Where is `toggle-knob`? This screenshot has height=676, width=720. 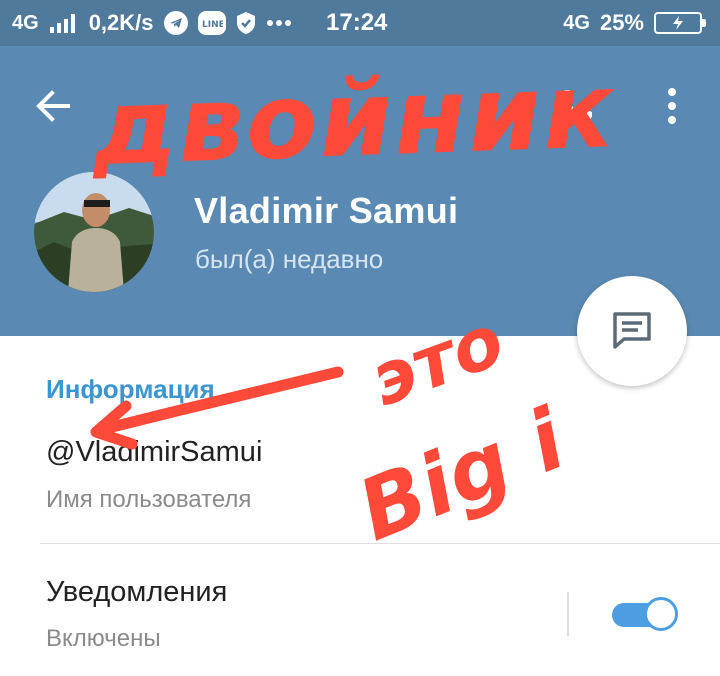 toggle-knob is located at coordinates (661, 614).